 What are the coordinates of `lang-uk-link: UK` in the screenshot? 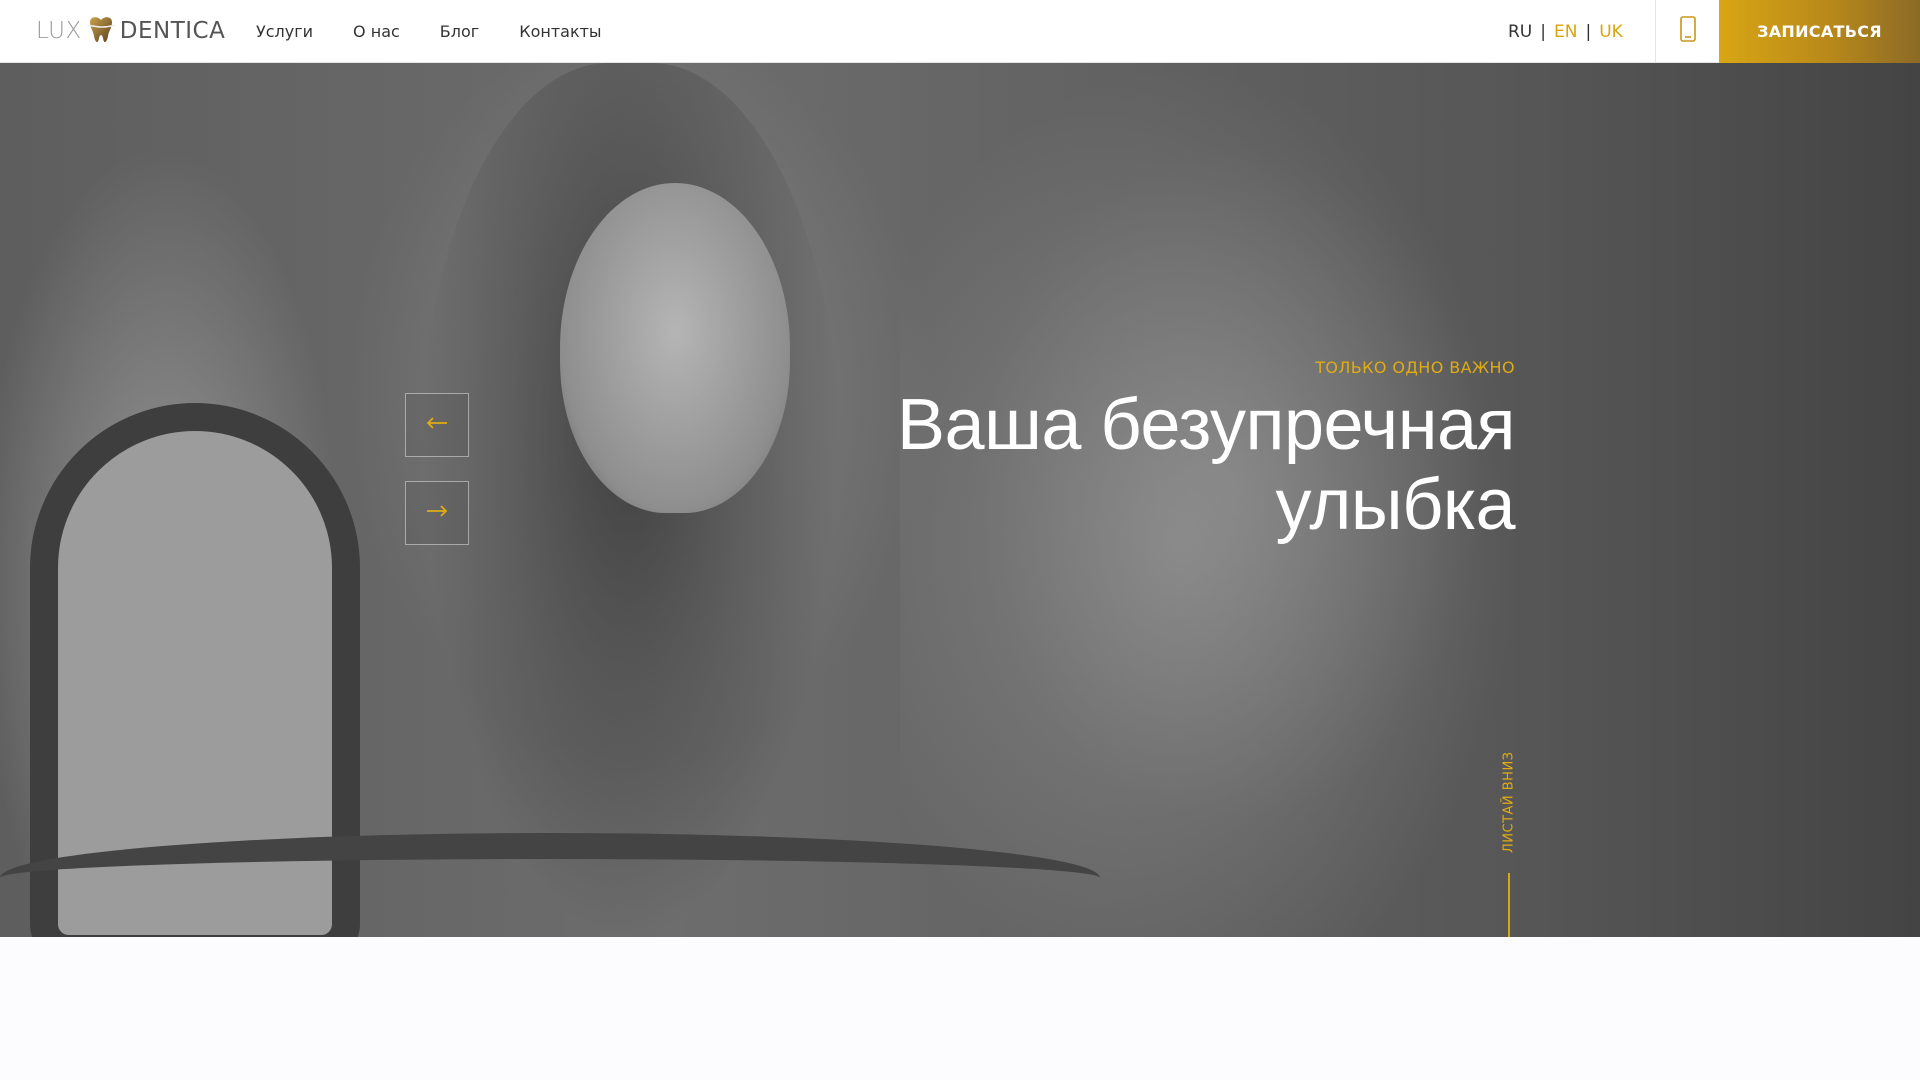 It's located at (1611, 32).